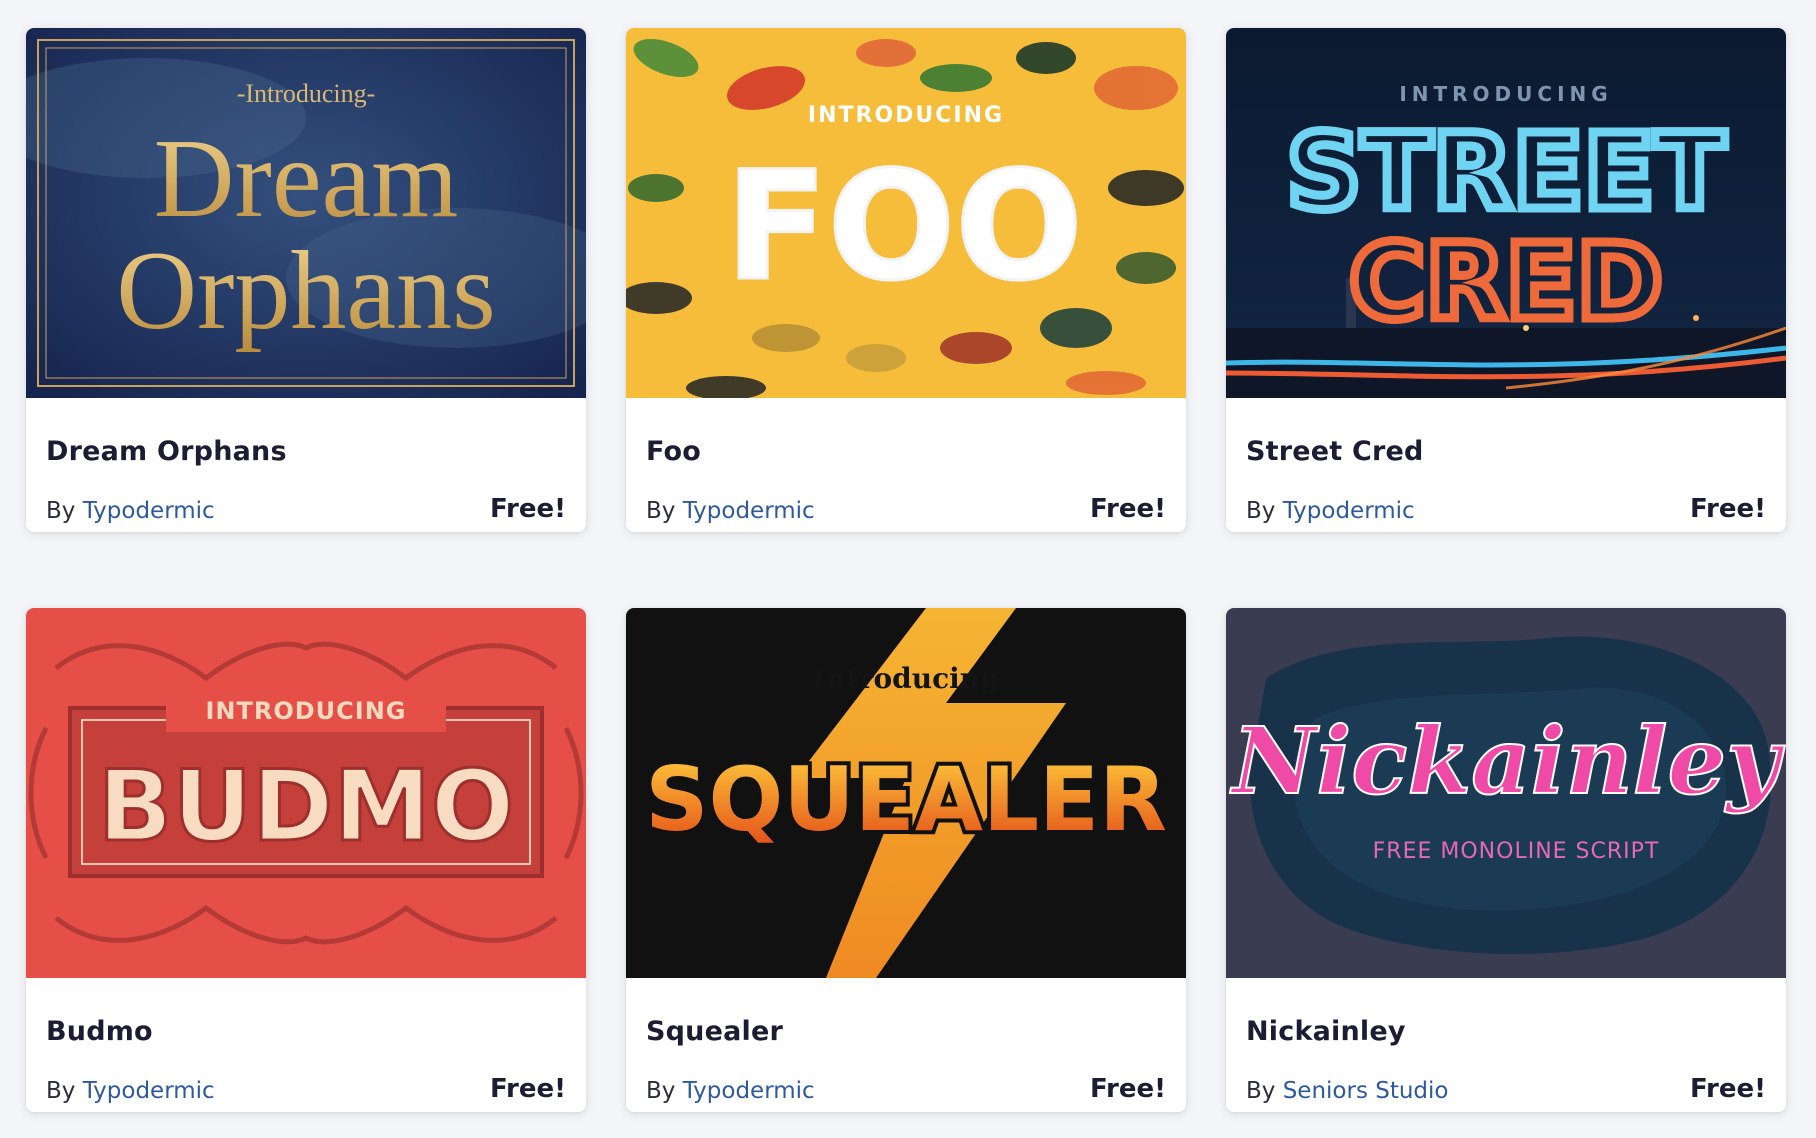 This screenshot has height=1138, width=1816. I want to click on font-preview-image: Nickainley FREE MONOLINE SCRIPT, so click(1506, 793).